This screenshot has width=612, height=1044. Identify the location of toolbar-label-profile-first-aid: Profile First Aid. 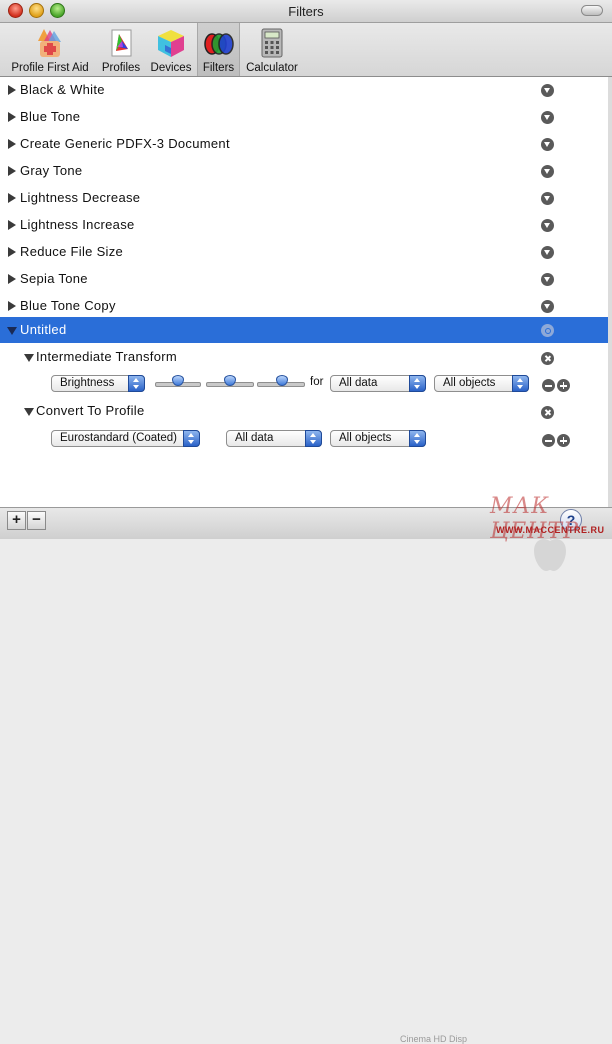
(50, 68).